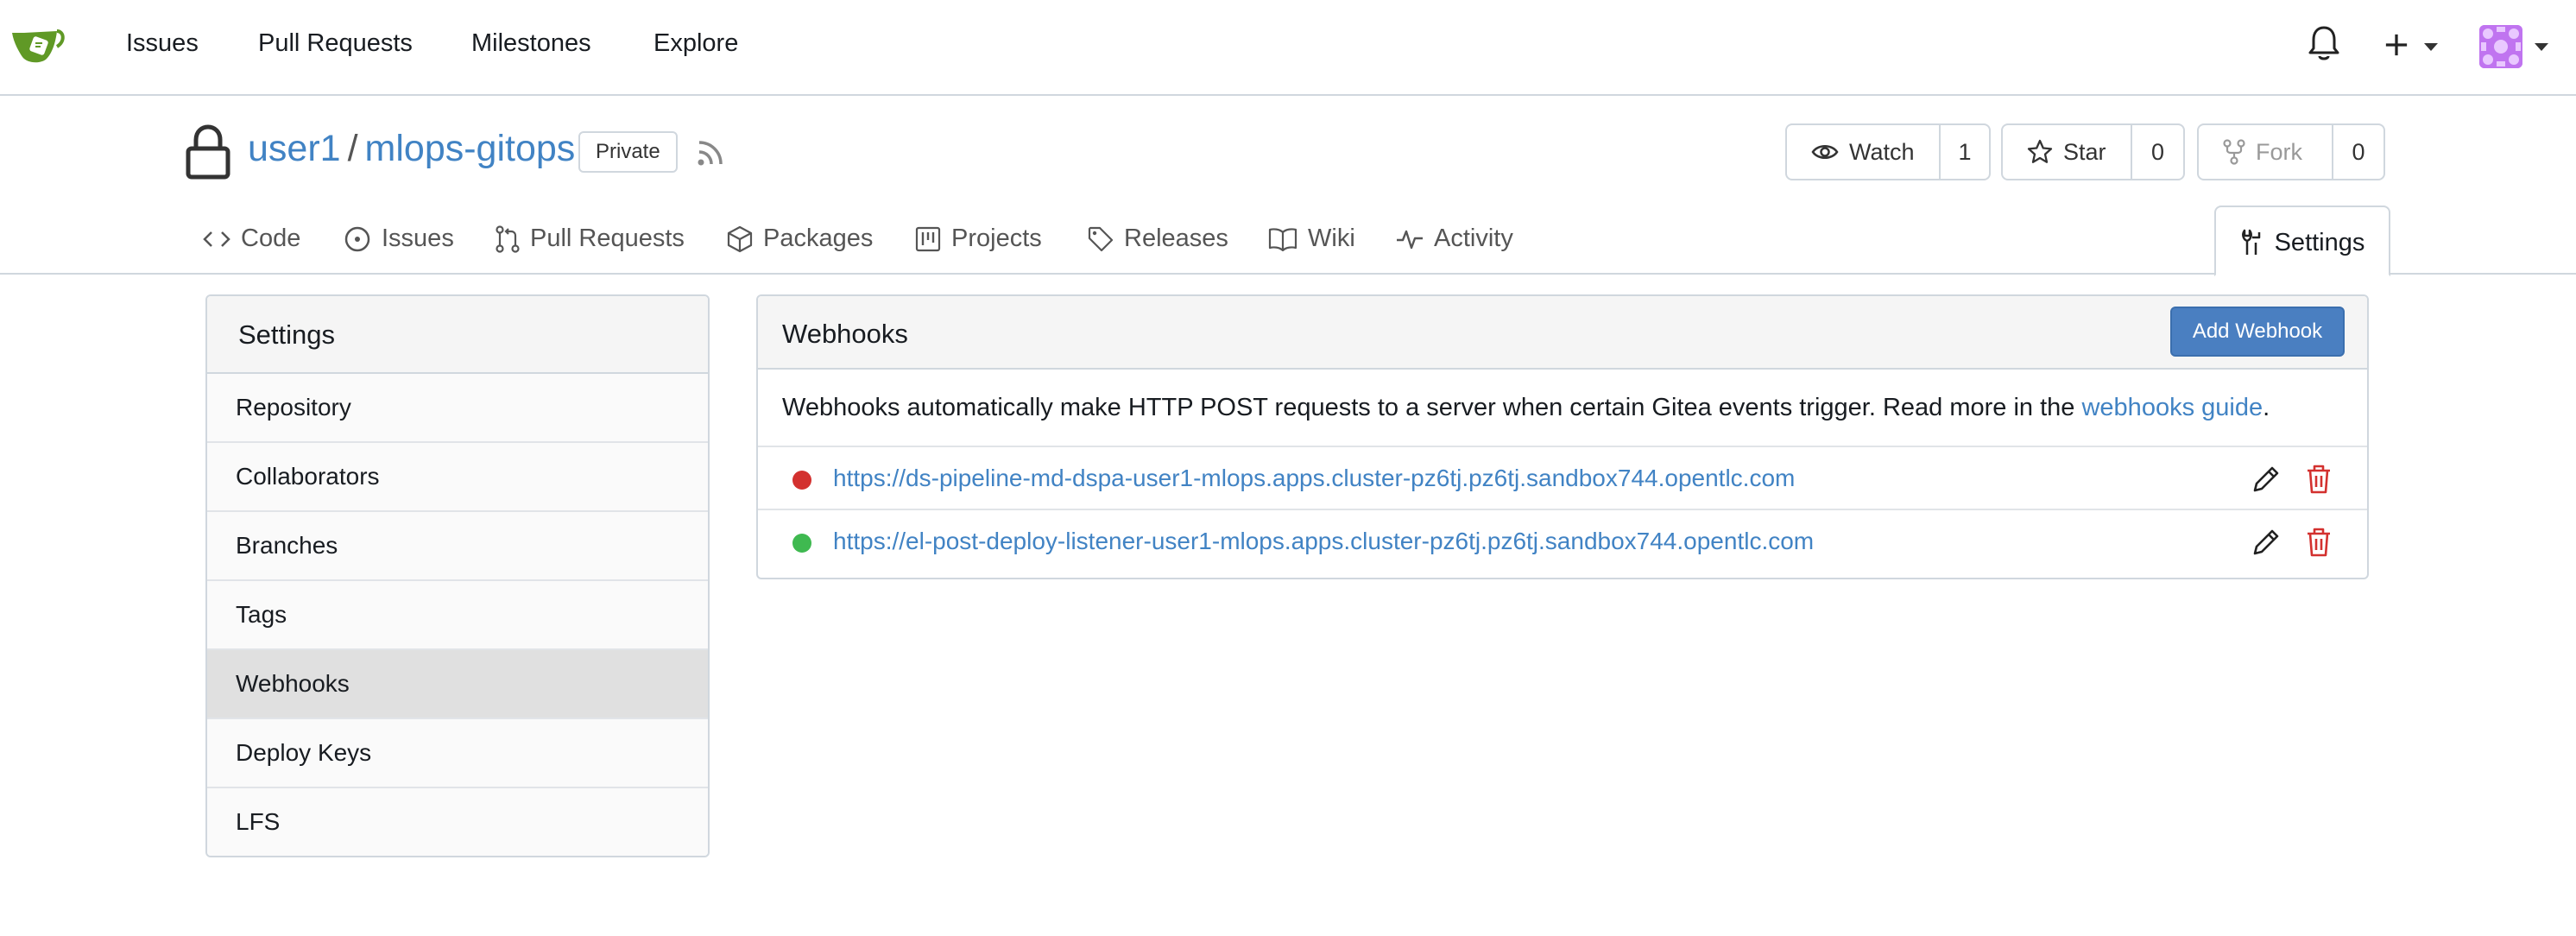 This screenshot has height=936, width=2576. I want to click on nav-pull-requests-link: Pull Requests, so click(335, 43).